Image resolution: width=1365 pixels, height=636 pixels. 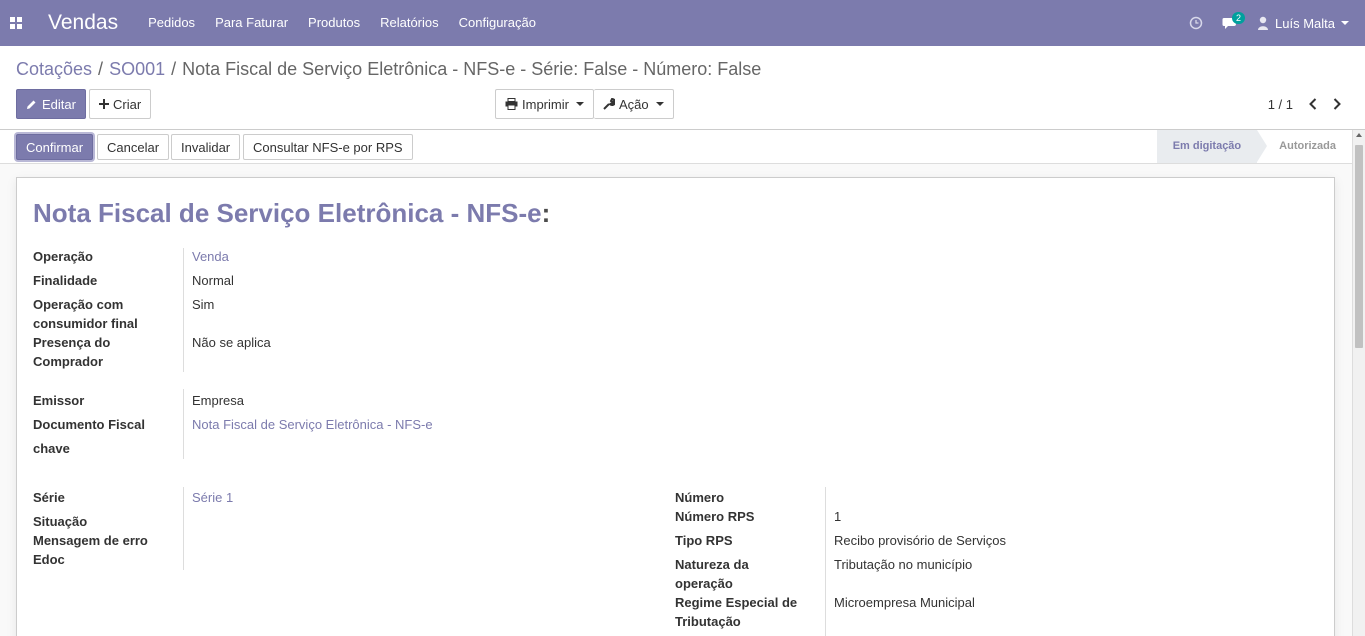 I want to click on label-situacao: Situação, so click(x=60, y=521).